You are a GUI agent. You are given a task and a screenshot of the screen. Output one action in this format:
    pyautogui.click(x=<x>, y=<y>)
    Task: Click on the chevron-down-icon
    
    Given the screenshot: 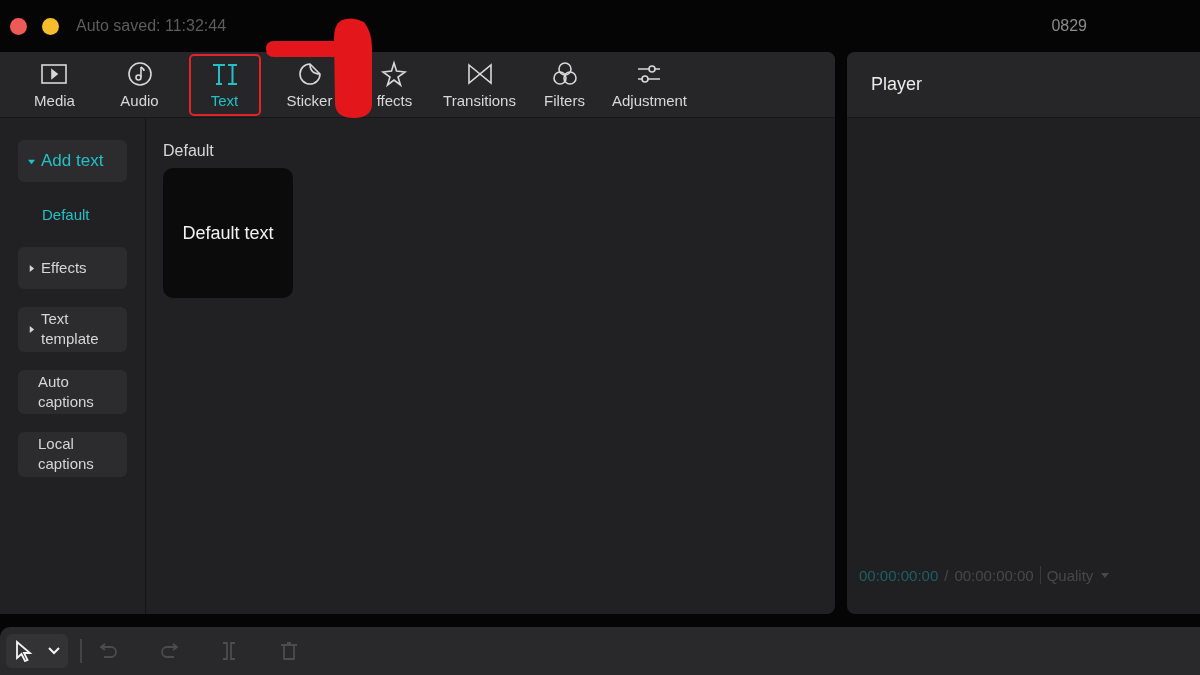 What is the action you would take?
    pyautogui.click(x=54, y=651)
    